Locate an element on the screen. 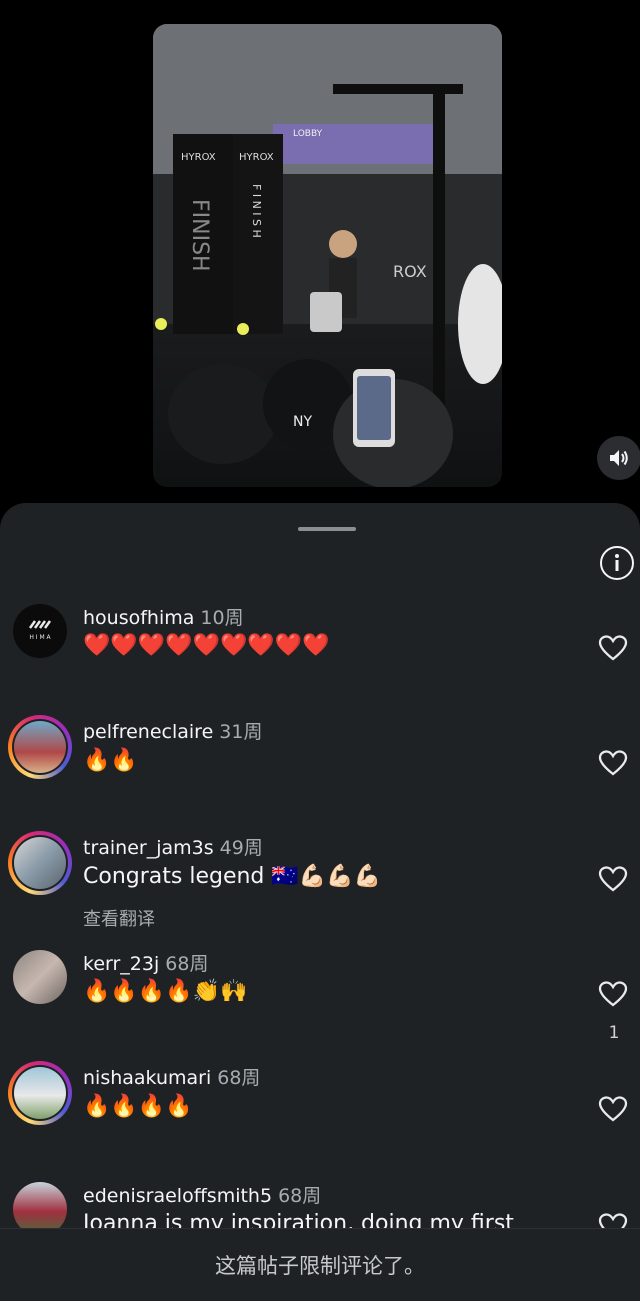 The width and height of the screenshot is (640, 1301). username: edenisraeloffsmith5 is located at coordinates (177, 1196).